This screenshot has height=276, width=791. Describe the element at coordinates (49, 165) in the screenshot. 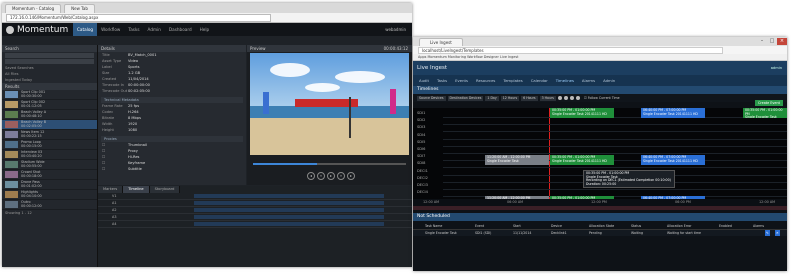

I see `result-row: Stadium Wide 00:00:55:00` at that location.